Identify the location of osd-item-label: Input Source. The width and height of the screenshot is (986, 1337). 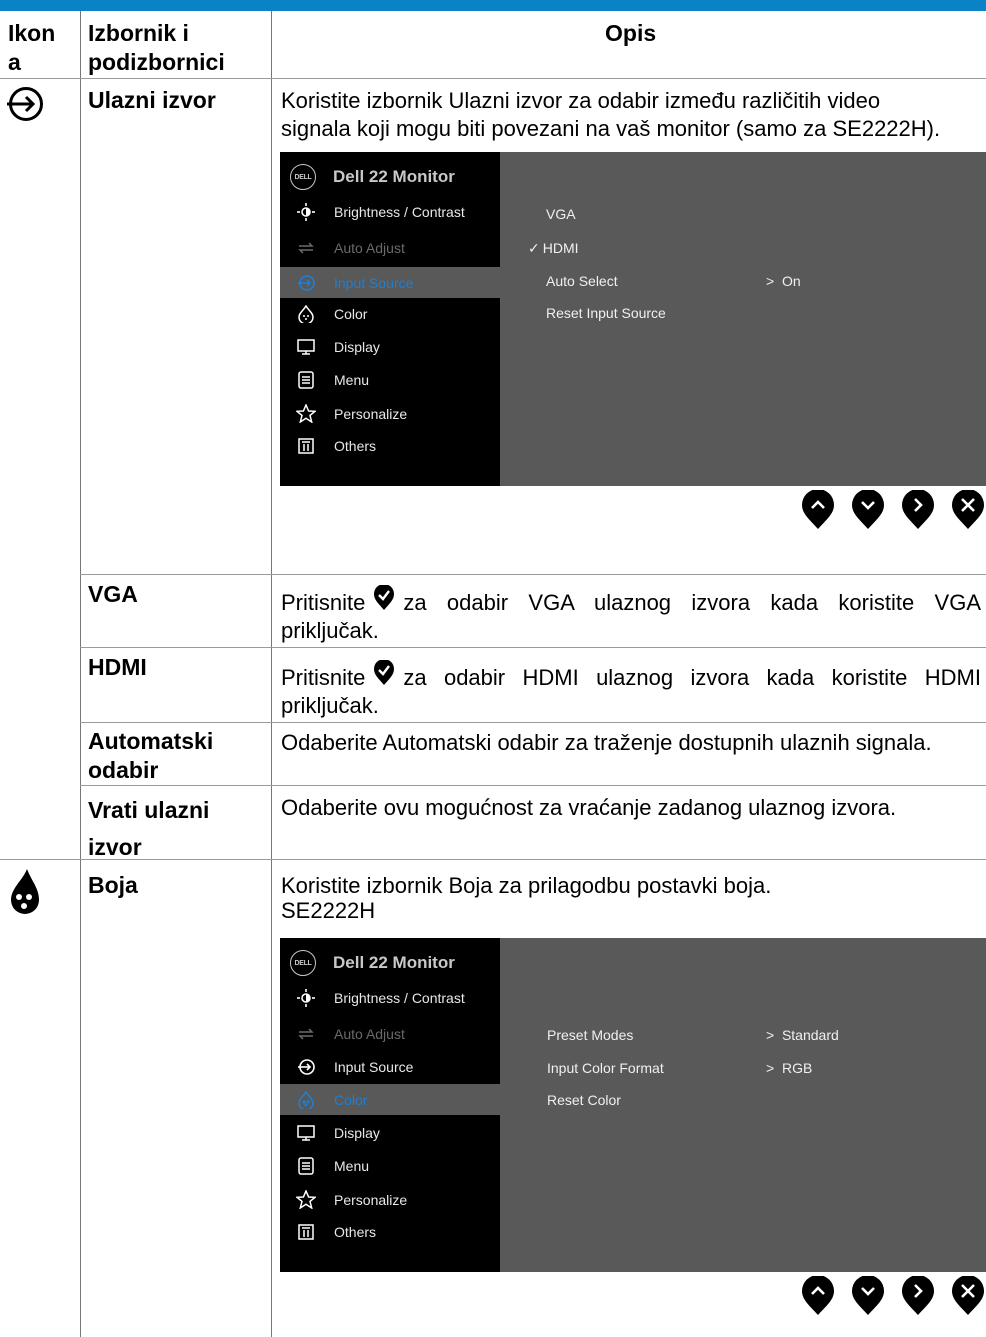
(374, 282).